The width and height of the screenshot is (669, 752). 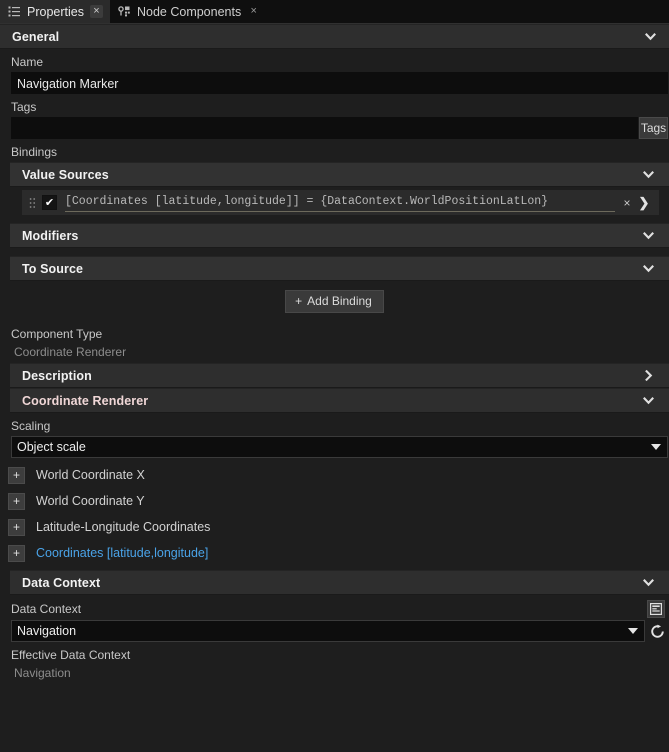 I want to click on tab-properties: Properties ×, so click(x=55, y=11).